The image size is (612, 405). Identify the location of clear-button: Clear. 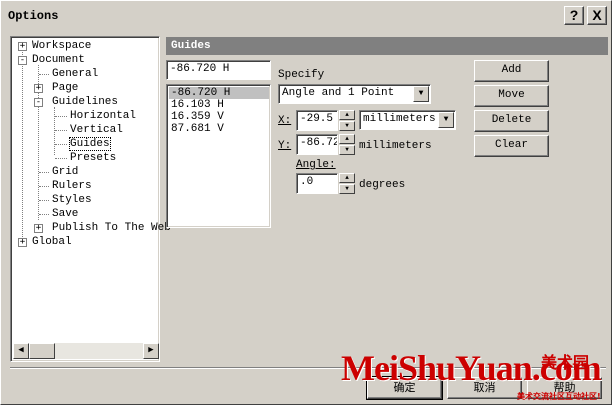
(511, 146).